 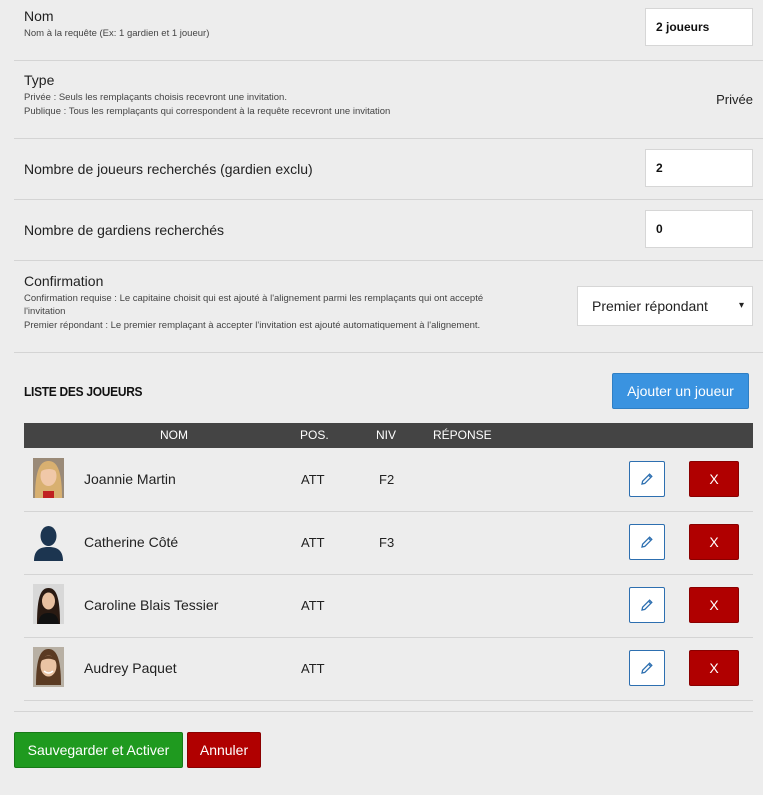 I want to click on col-niv: NIV, so click(x=386, y=435).